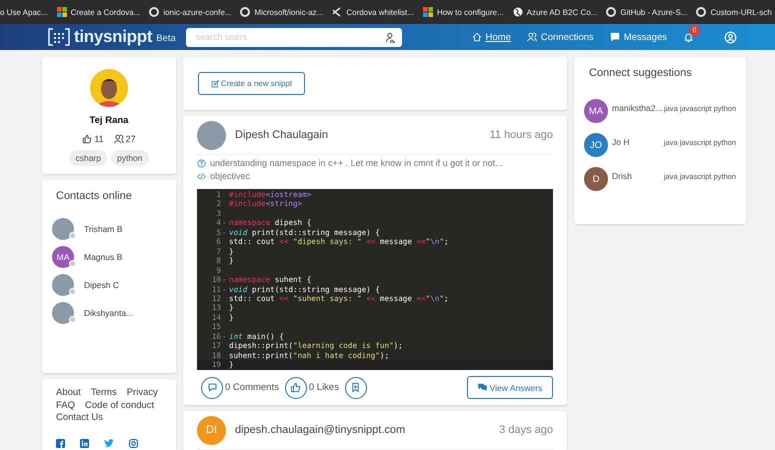  I want to click on post-time: 11 hours ago, so click(521, 135).